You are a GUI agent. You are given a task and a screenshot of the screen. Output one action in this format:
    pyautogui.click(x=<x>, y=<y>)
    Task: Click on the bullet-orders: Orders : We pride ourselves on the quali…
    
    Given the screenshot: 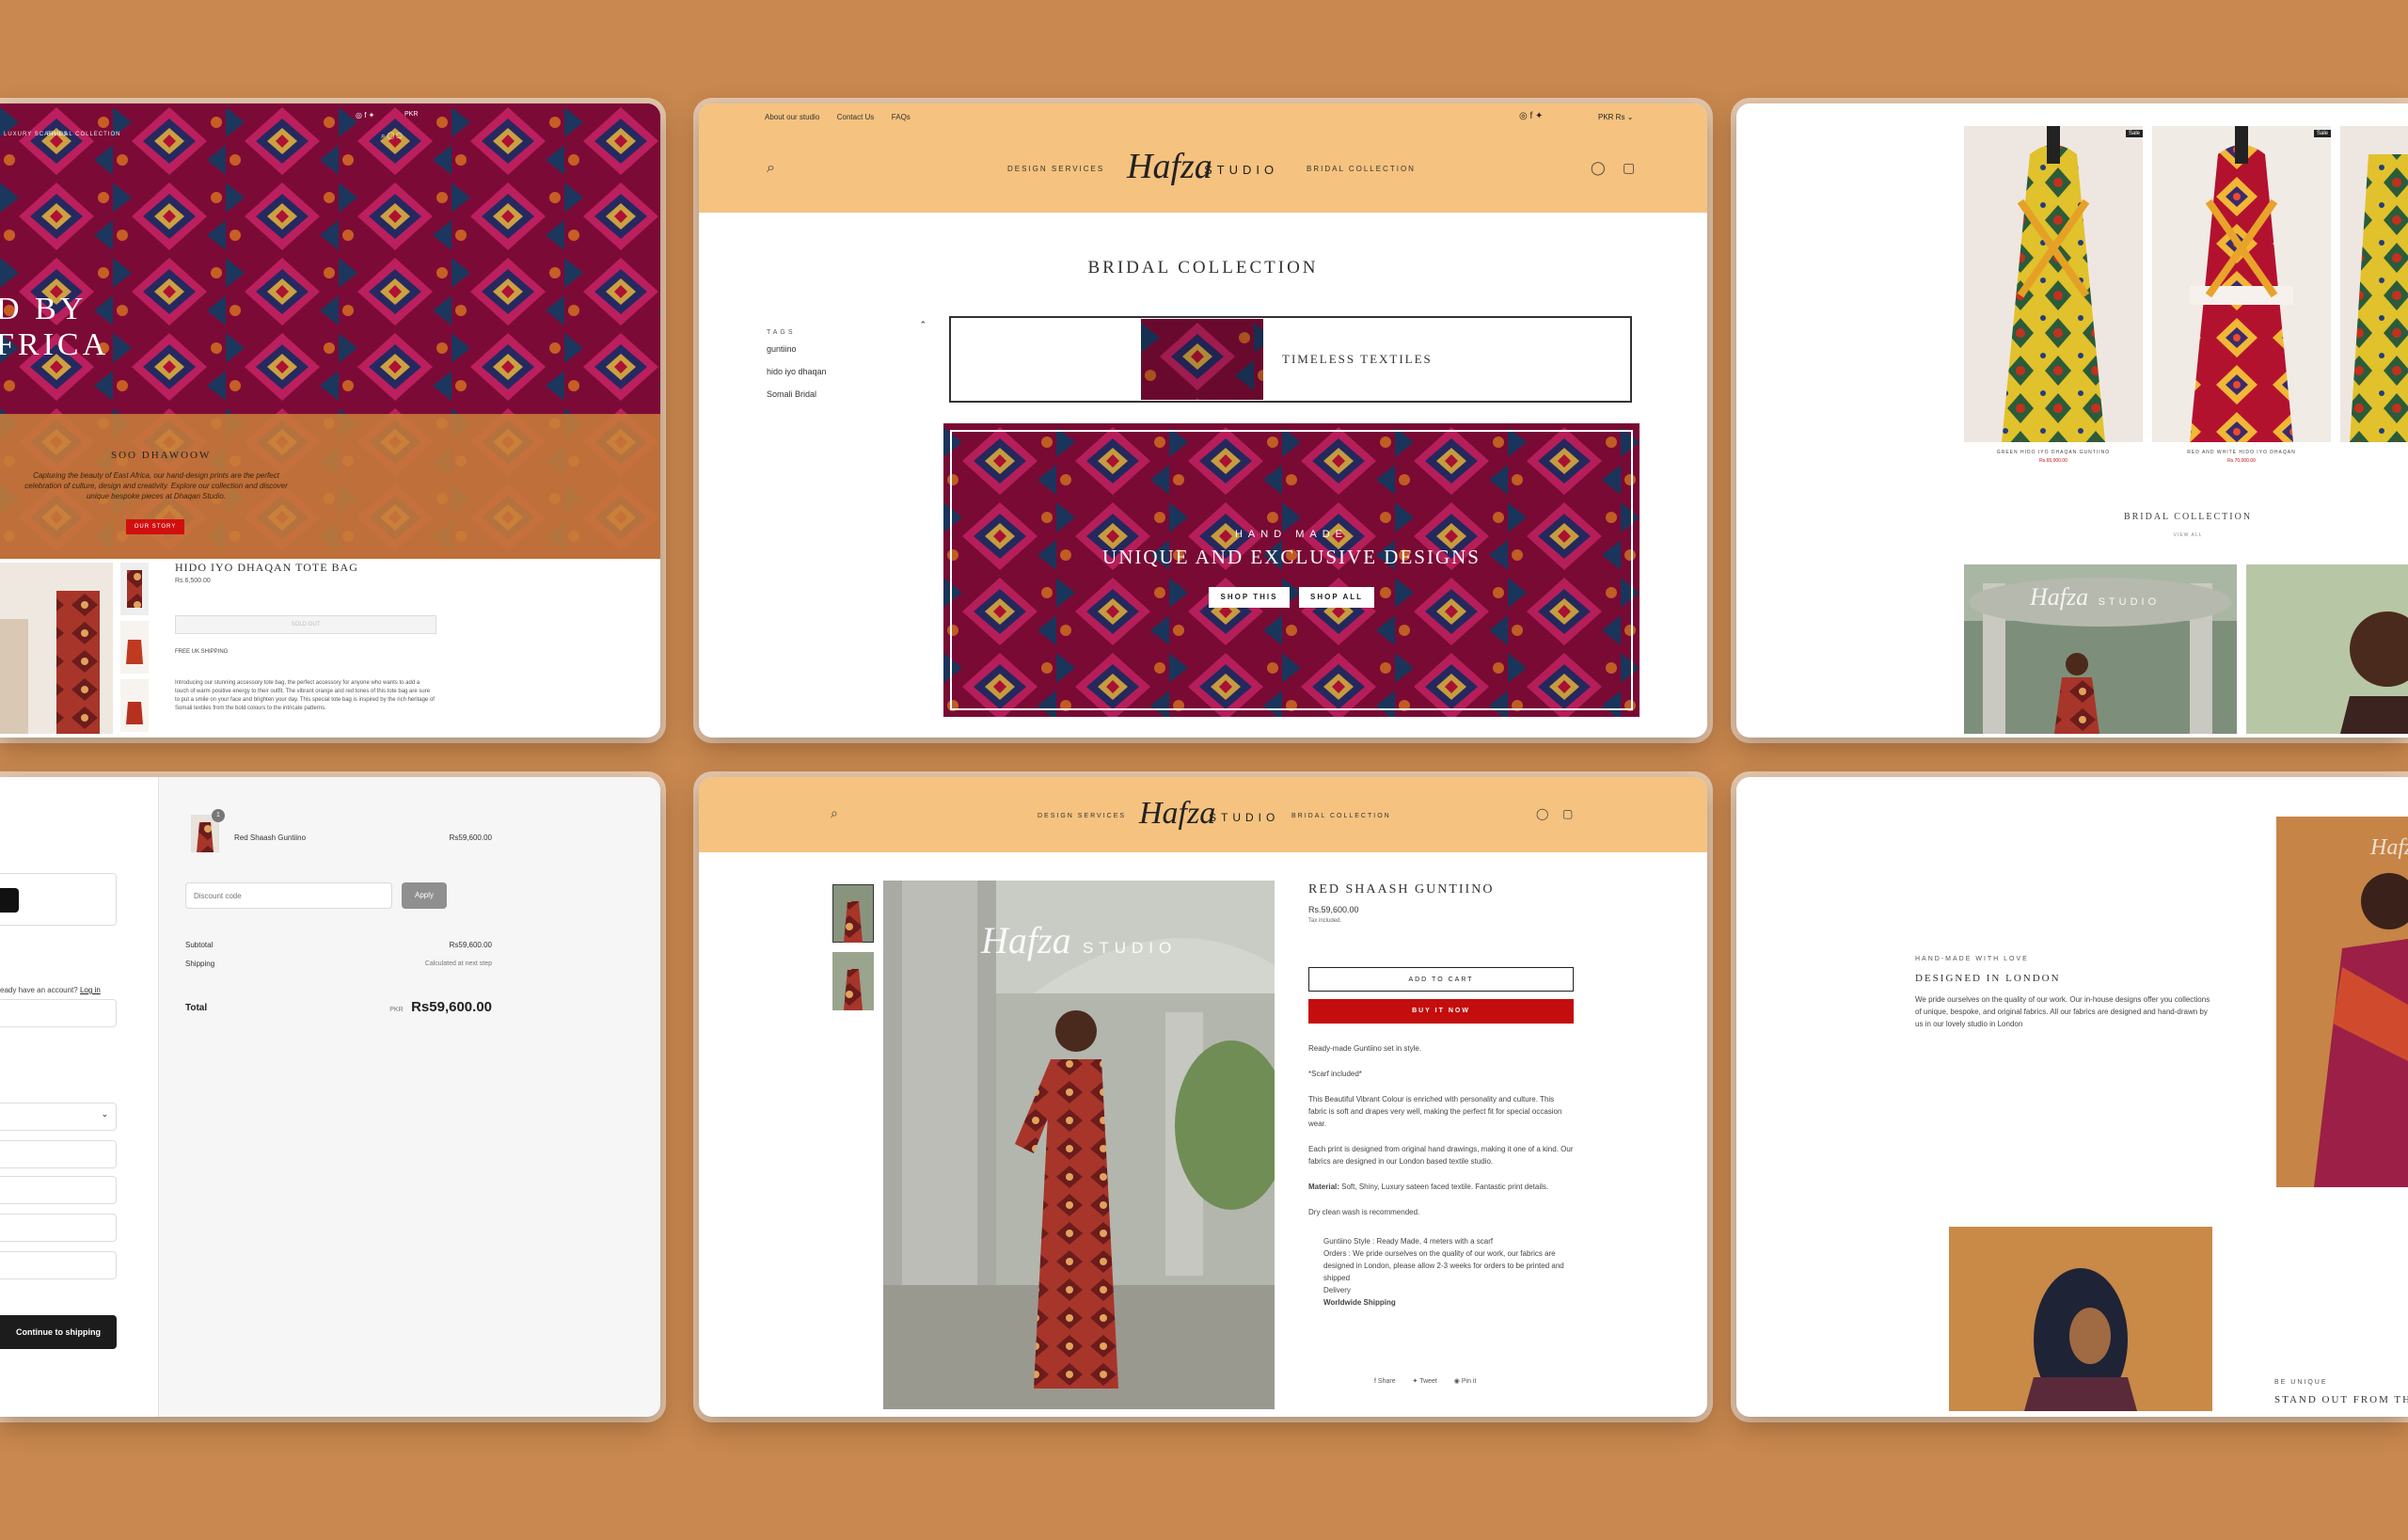 What is the action you would take?
    pyautogui.click(x=1444, y=1265)
    